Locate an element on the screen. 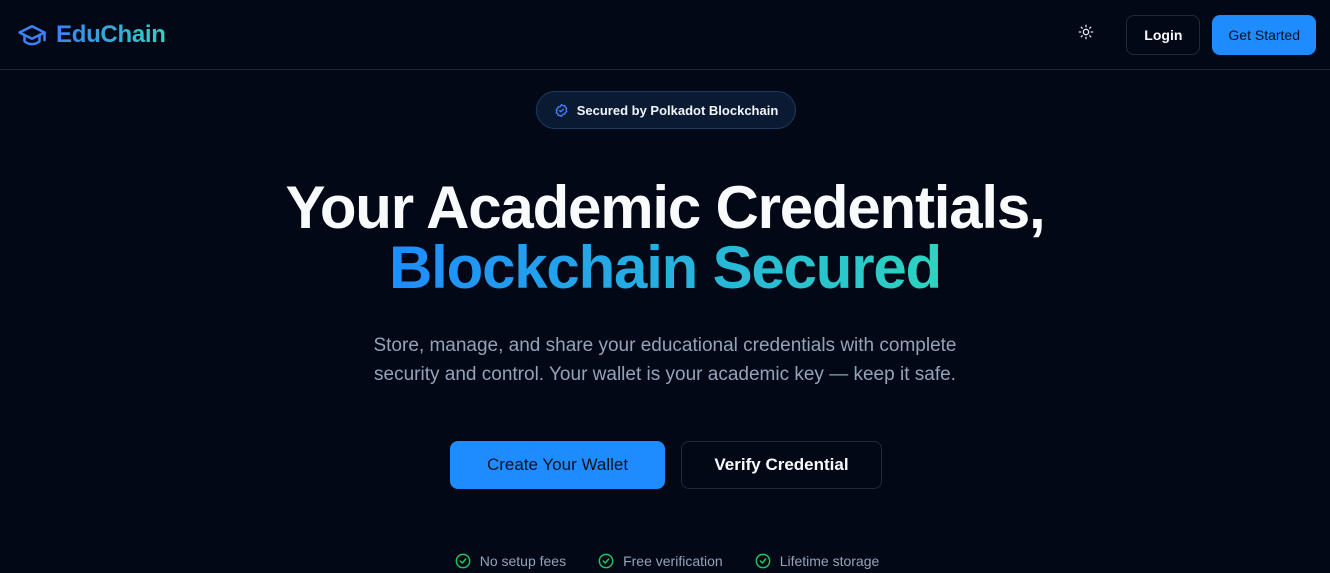  get-started-button: Get Started is located at coordinates (1264, 34).